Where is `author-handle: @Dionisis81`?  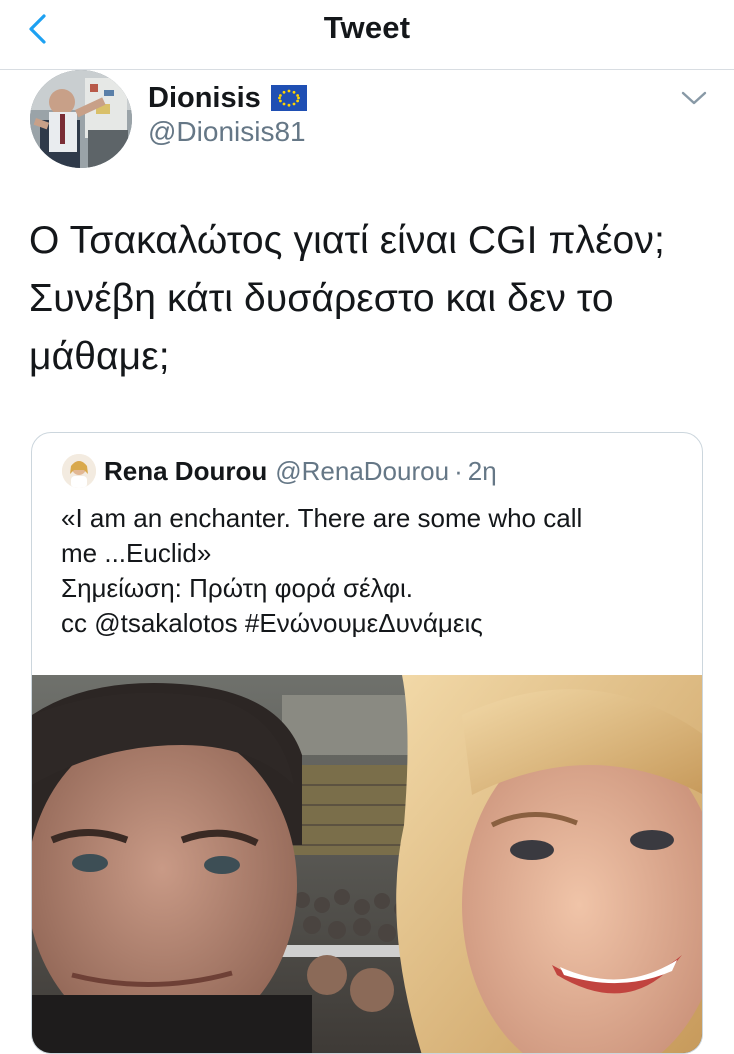 author-handle: @Dionisis81 is located at coordinates (227, 132).